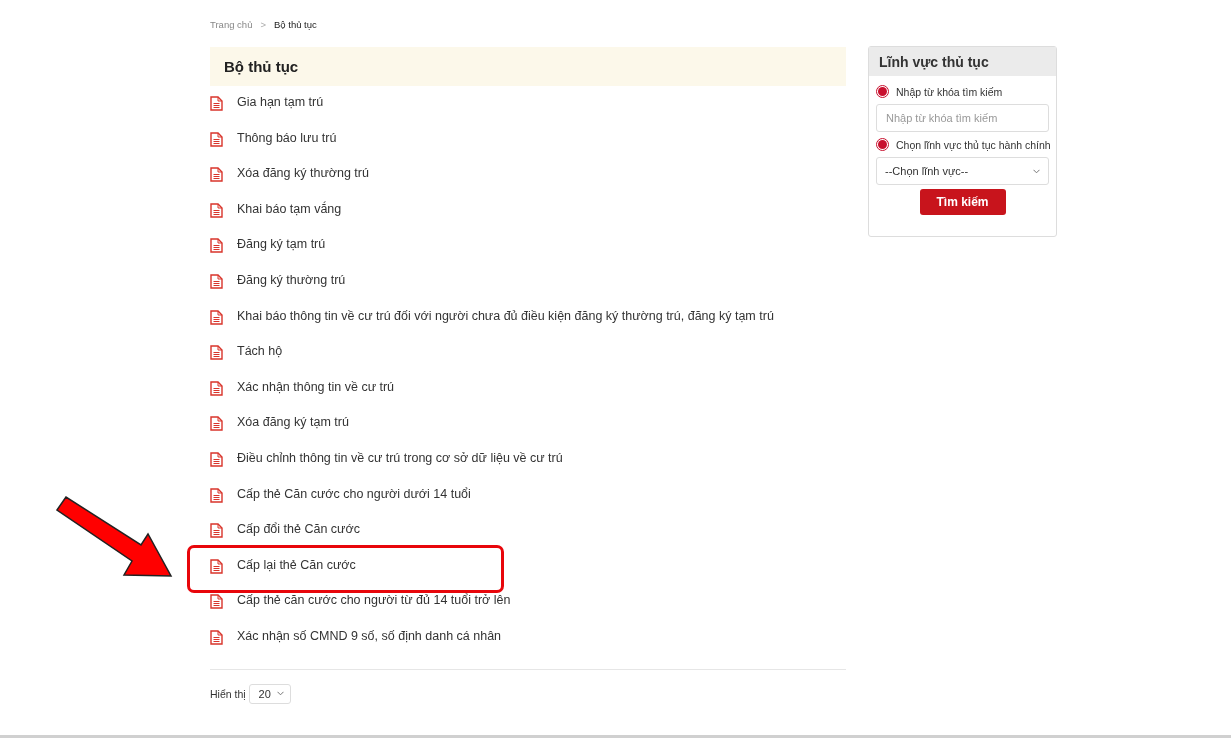 The height and width of the screenshot is (738, 1231). Describe the element at coordinates (316, 386) in the screenshot. I see `procedure-link: Xác nhận thông tin về cư trú` at that location.